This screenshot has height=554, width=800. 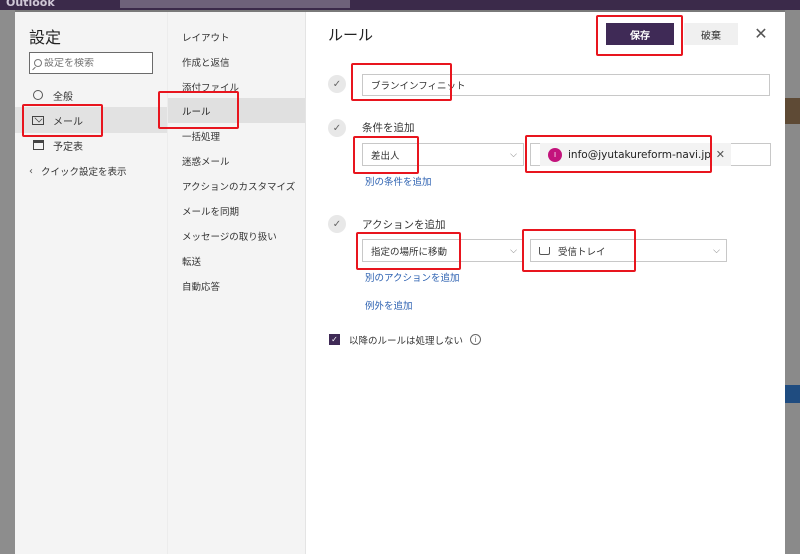 What do you see at coordinates (720, 154) in the screenshot?
I see `remove-chip-icon: ✕` at bounding box center [720, 154].